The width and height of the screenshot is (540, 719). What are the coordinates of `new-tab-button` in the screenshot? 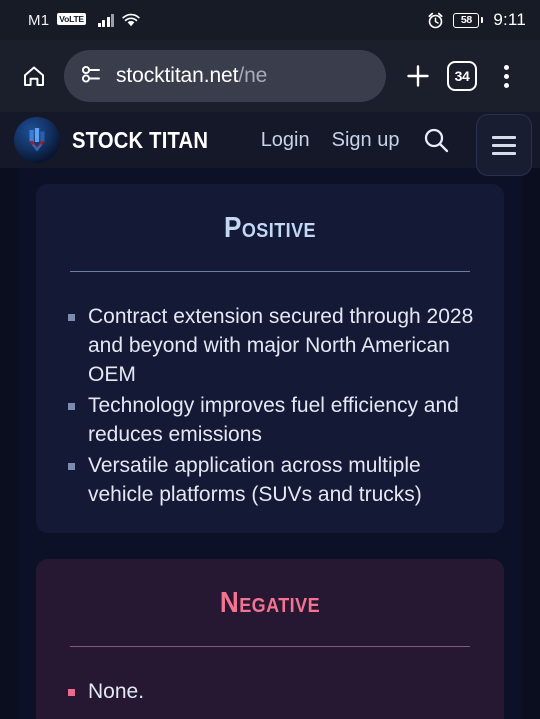 It's located at (418, 76).